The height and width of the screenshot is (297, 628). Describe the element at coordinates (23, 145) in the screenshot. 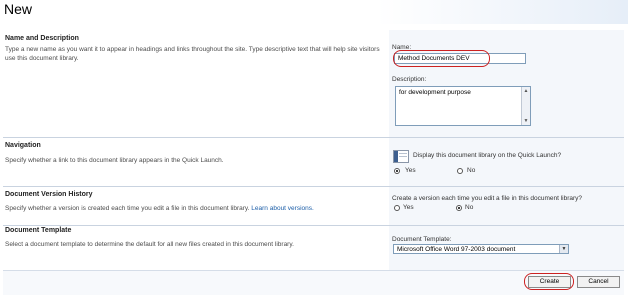

I see `section-heading: Navigation` at that location.